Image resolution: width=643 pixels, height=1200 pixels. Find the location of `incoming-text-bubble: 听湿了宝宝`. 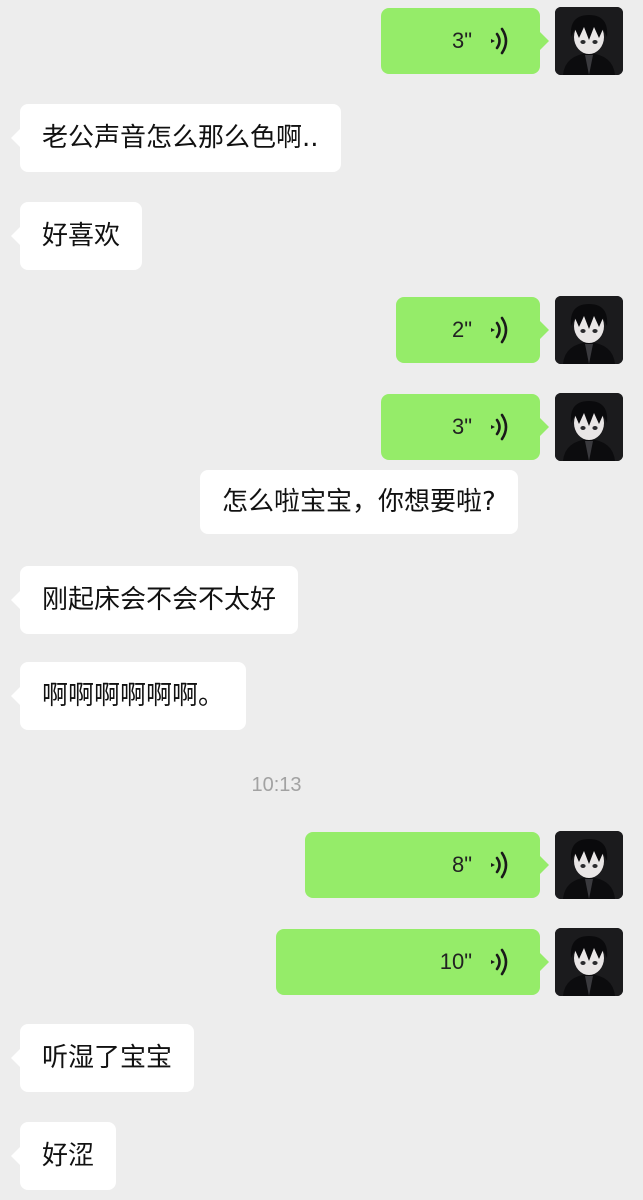

incoming-text-bubble: 听湿了宝宝 is located at coordinates (102, 1058).